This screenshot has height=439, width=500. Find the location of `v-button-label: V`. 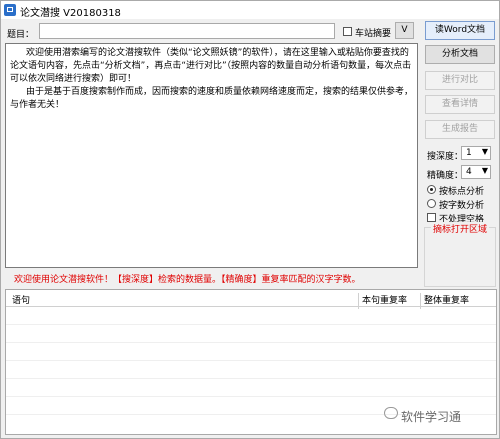

v-button-label: V is located at coordinates (404, 30).